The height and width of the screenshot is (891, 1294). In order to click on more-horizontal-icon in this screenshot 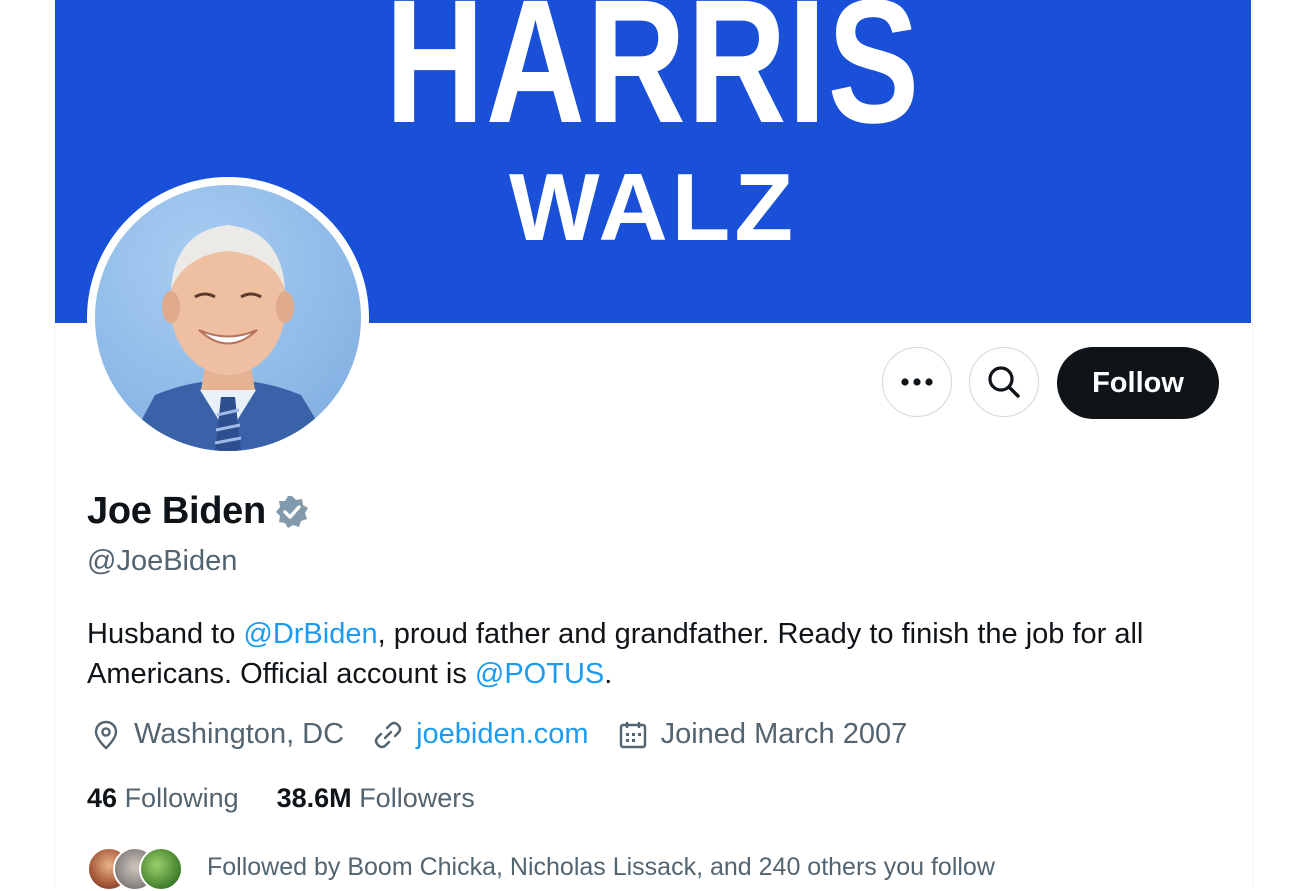, I will do `click(917, 382)`.